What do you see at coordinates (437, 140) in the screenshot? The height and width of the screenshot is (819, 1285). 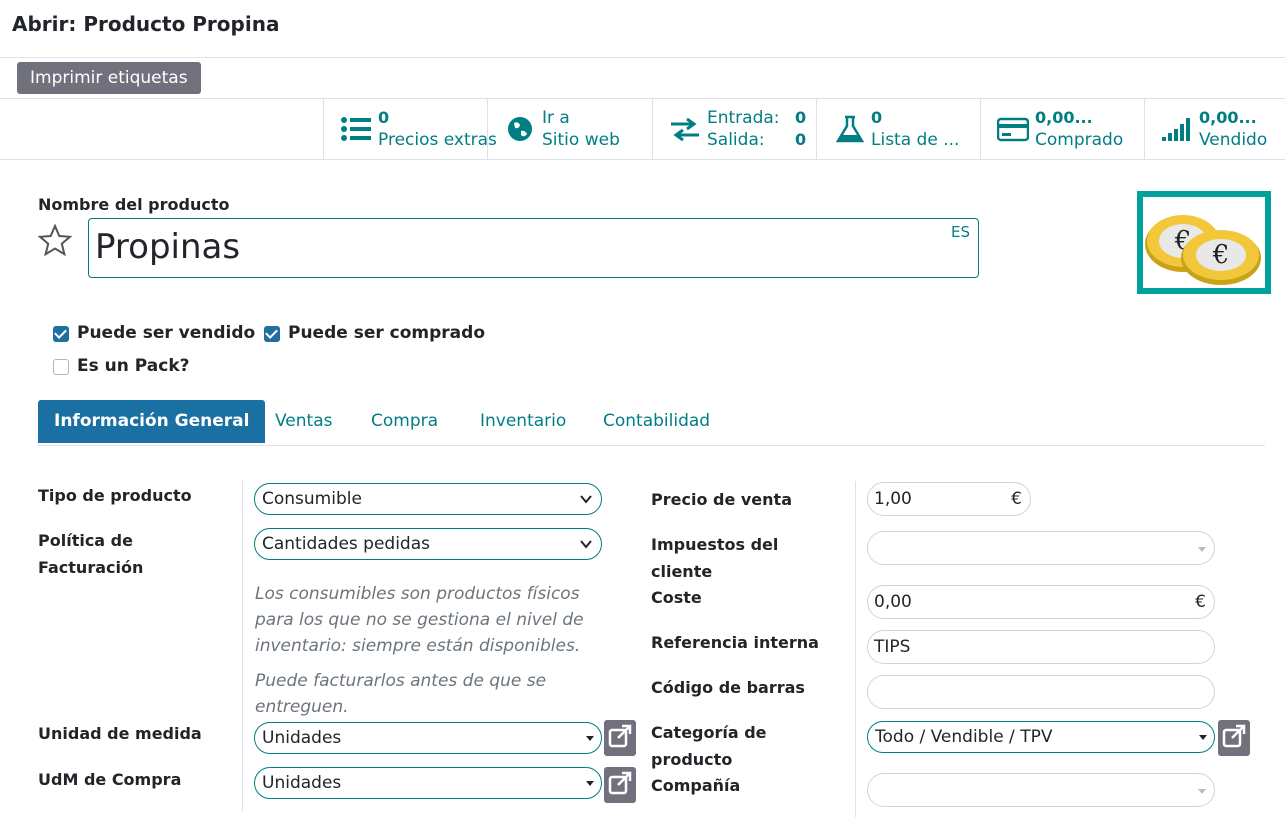 I see `extra-prices-label: Precios extras` at bounding box center [437, 140].